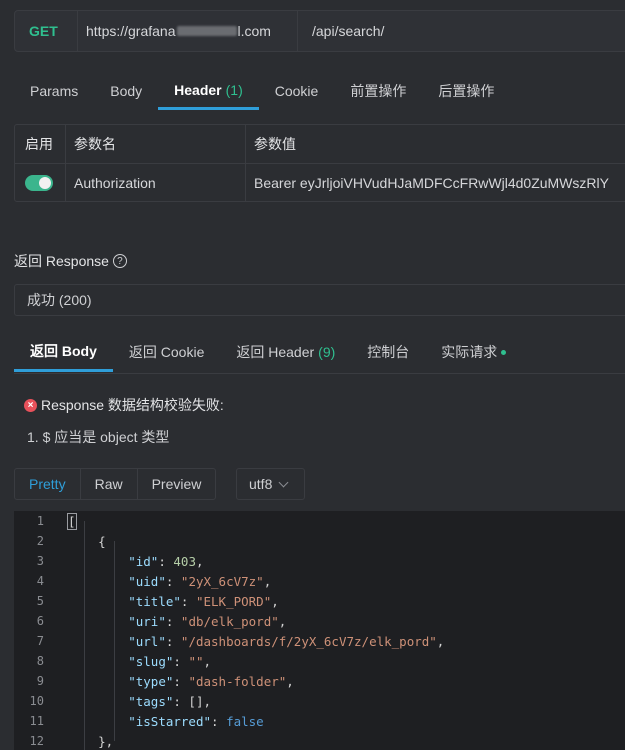 The height and width of the screenshot is (750, 625). Describe the element at coordinates (40, 561) in the screenshot. I see `line-number: 3` at that location.